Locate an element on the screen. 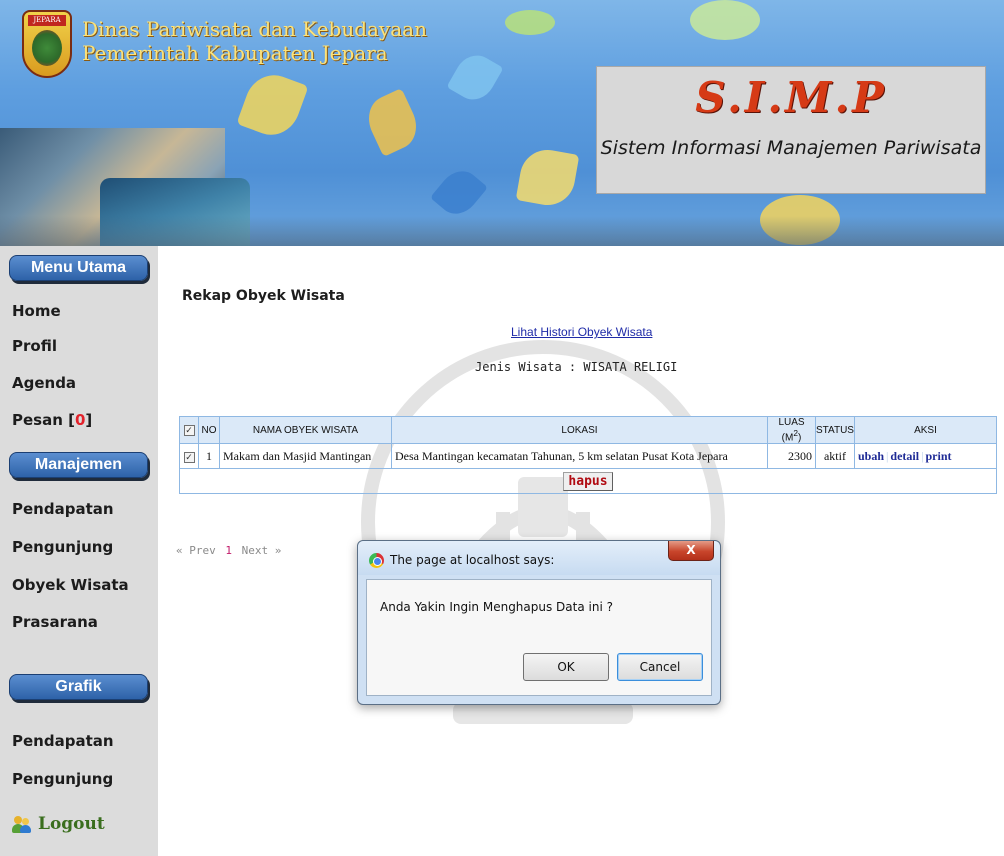  logout-label: Logout is located at coordinates (71, 824).